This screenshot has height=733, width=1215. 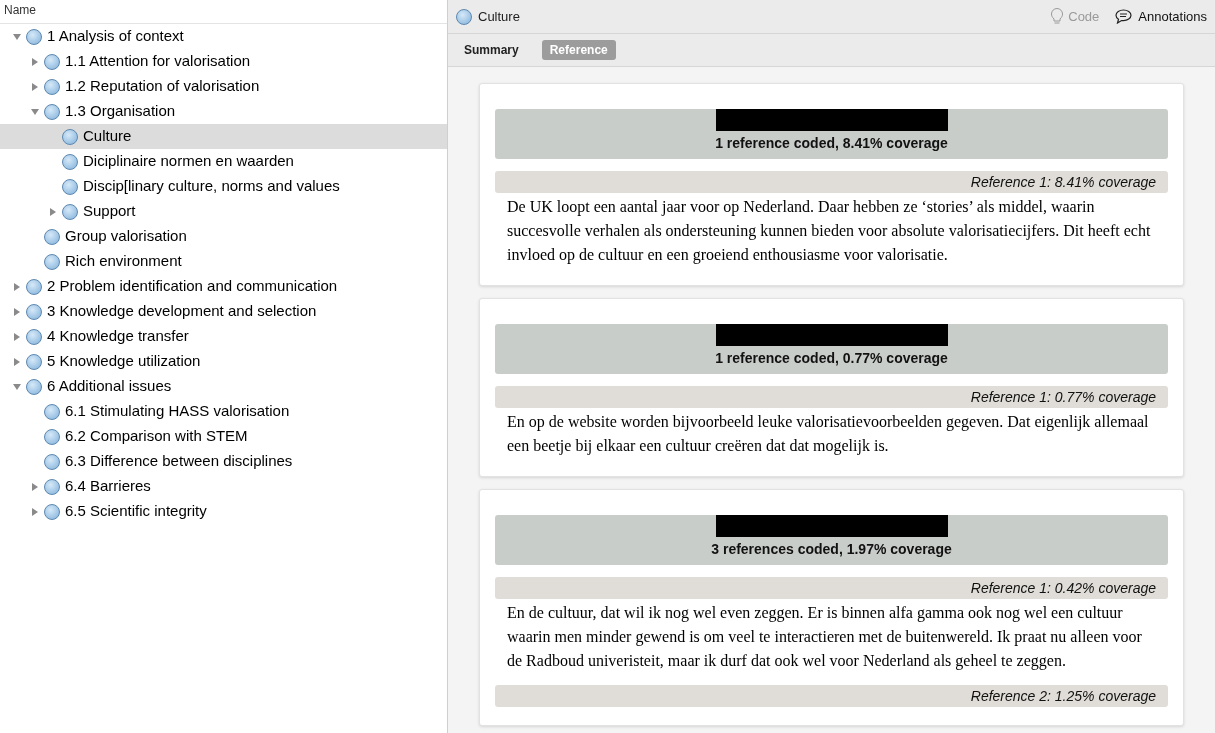 What do you see at coordinates (158, 61) in the screenshot?
I see `tree-item-label: 1.1 Attention for valorisation` at bounding box center [158, 61].